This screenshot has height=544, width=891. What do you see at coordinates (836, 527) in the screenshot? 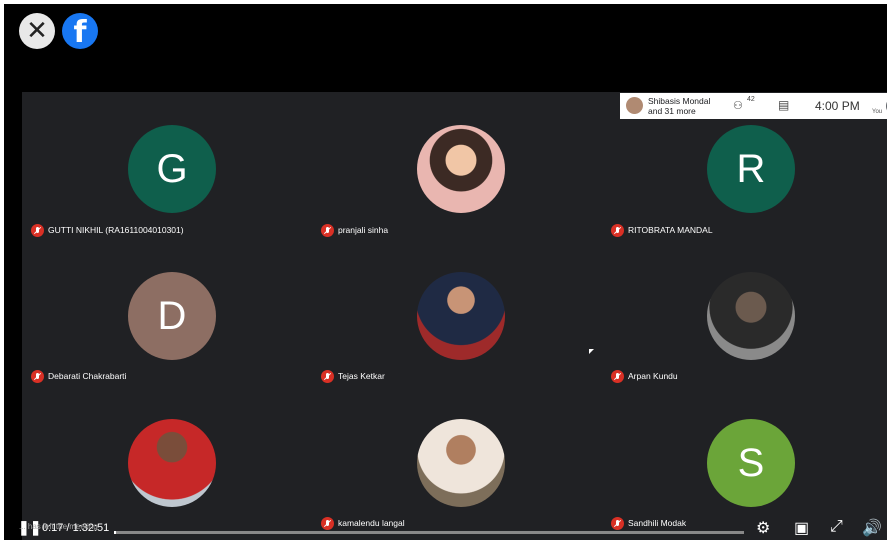
I see `fullscreen-icon: ⤢` at bounding box center [836, 527].